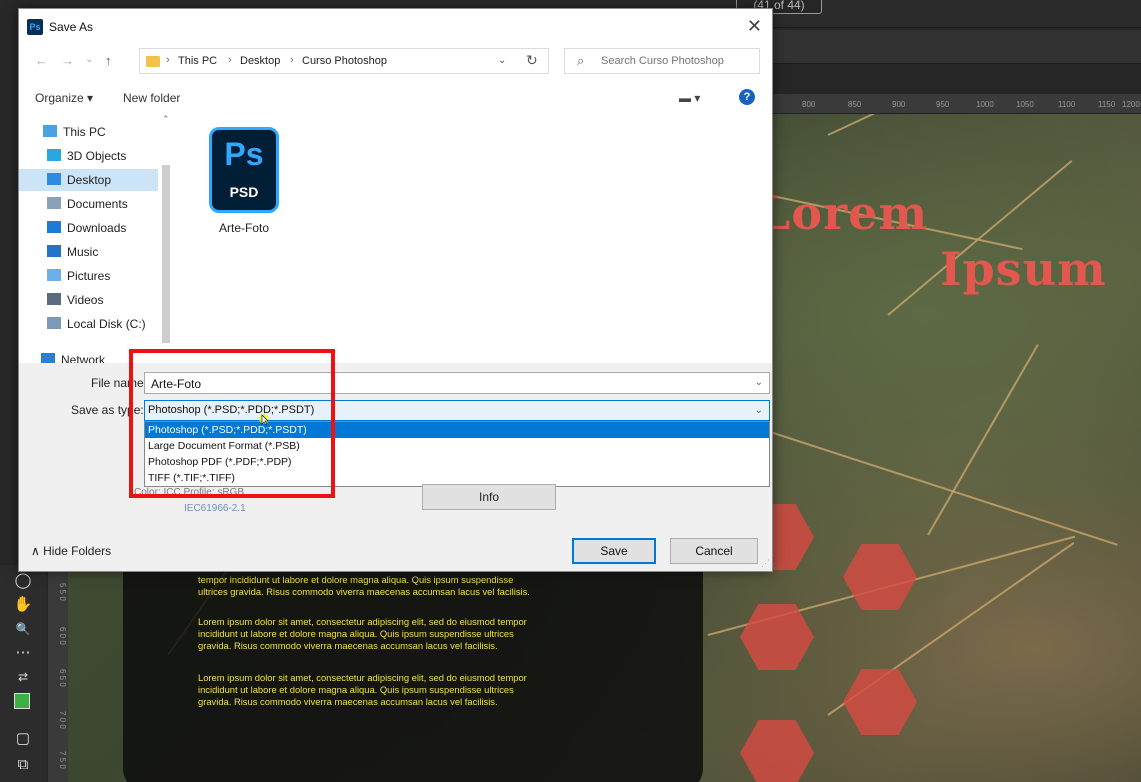 The width and height of the screenshot is (1141, 782). What do you see at coordinates (62, 636) in the screenshot?
I see `ruler-tick: 6 0 0` at bounding box center [62, 636].